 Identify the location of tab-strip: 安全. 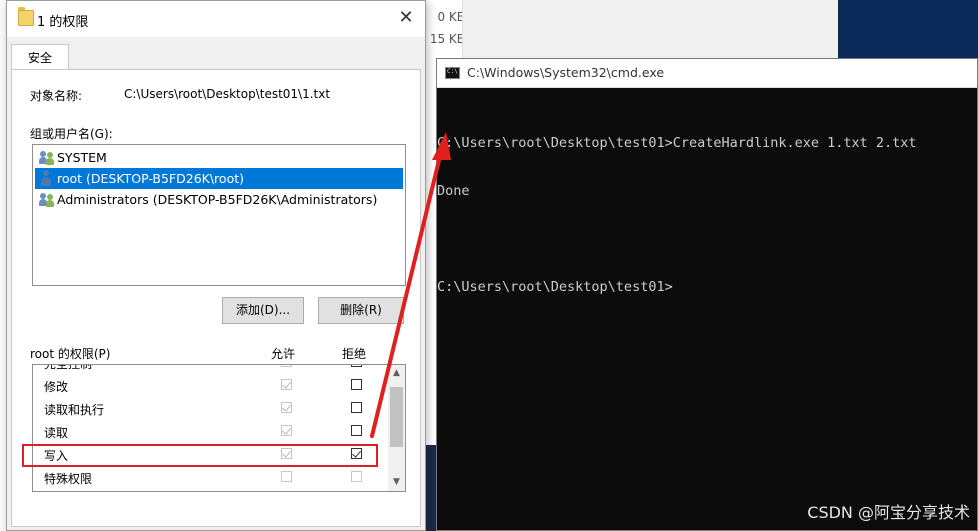
(216, 57).